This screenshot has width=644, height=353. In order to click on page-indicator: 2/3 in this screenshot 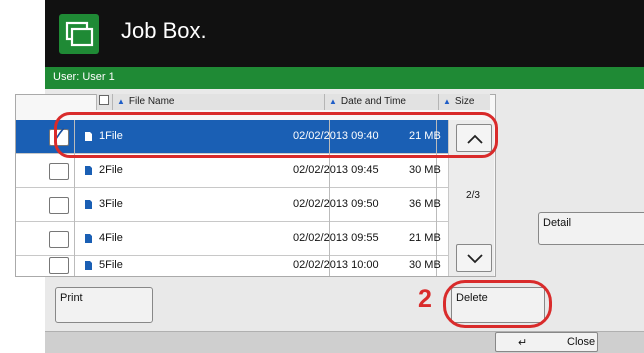, I will do `click(473, 195)`.